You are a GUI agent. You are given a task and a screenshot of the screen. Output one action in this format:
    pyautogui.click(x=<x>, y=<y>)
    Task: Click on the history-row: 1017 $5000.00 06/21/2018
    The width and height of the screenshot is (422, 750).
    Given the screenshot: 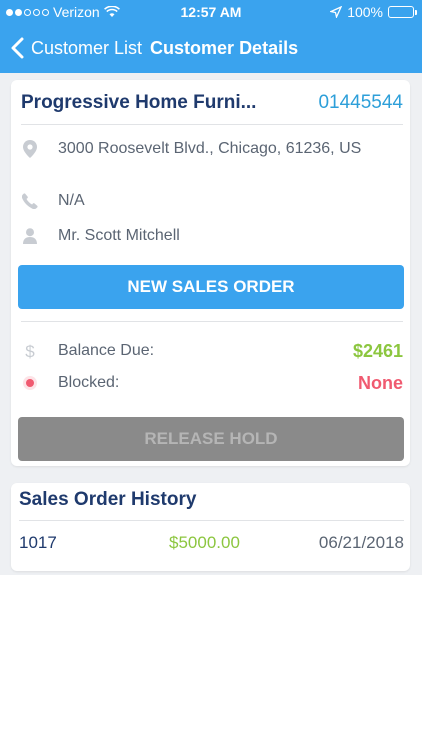 What is the action you would take?
    pyautogui.click(x=211, y=543)
    